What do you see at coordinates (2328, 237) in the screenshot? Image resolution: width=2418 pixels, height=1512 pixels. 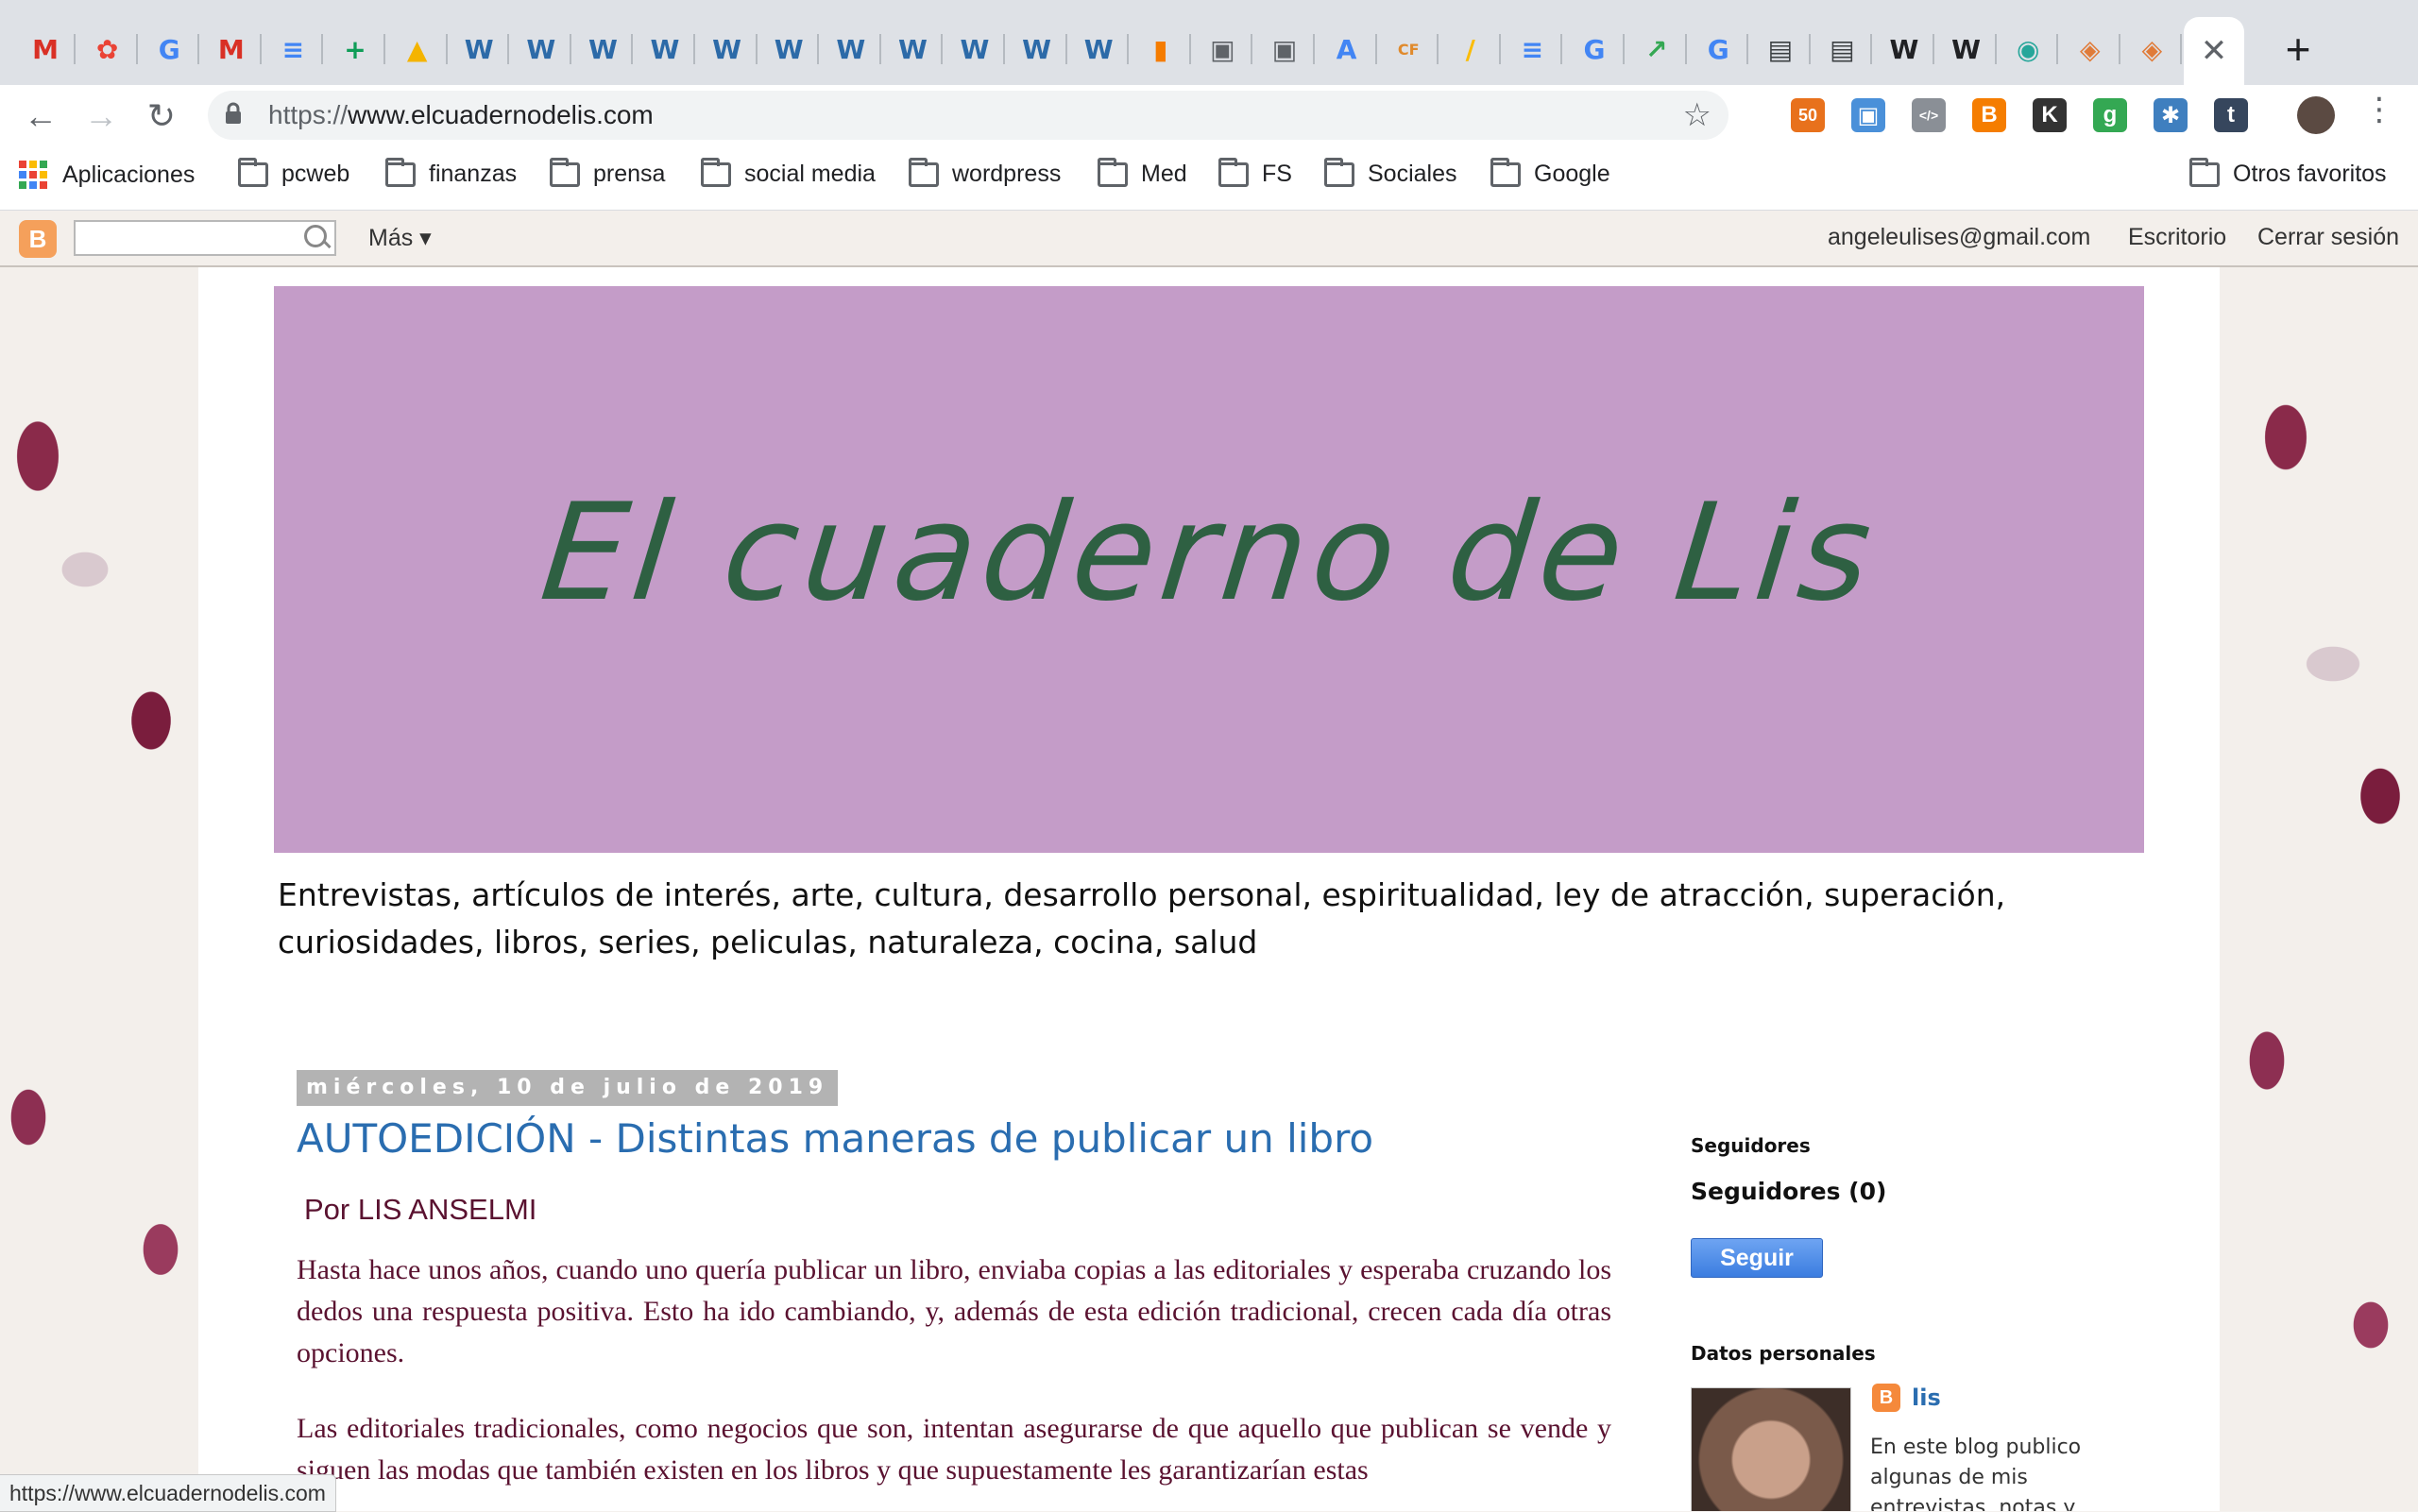 I see `logout-link: Cerrar sesión` at bounding box center [2328, 237].